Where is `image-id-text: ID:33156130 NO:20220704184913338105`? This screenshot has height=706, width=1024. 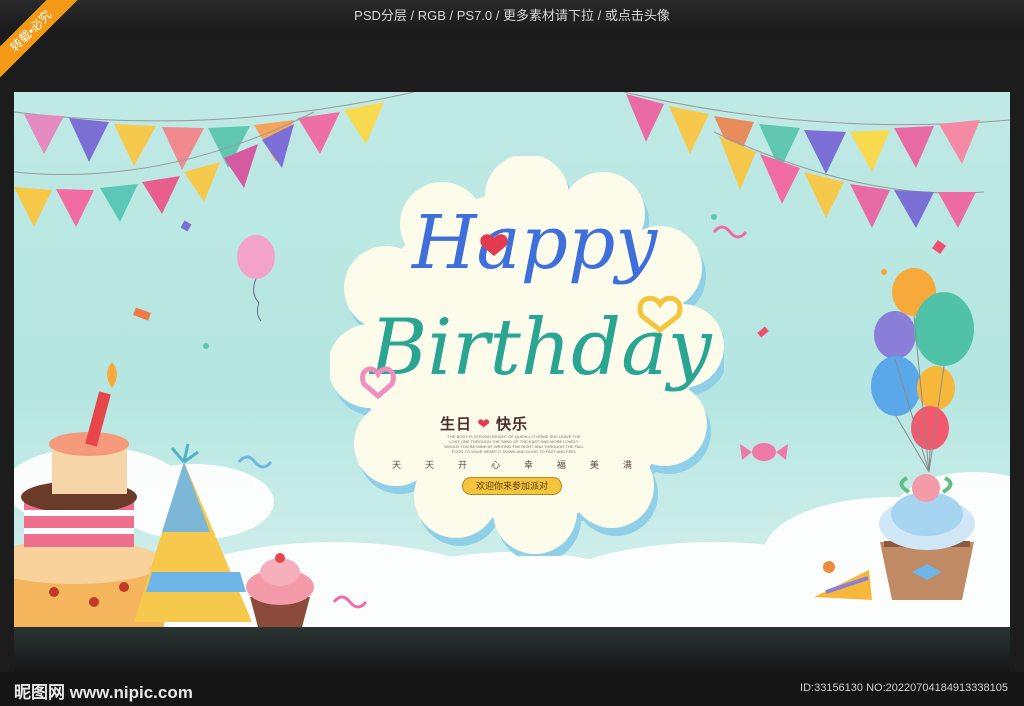 image-id-text: ID:33156130 NO:20220704184913338105 is located at coordinates (904, 688).